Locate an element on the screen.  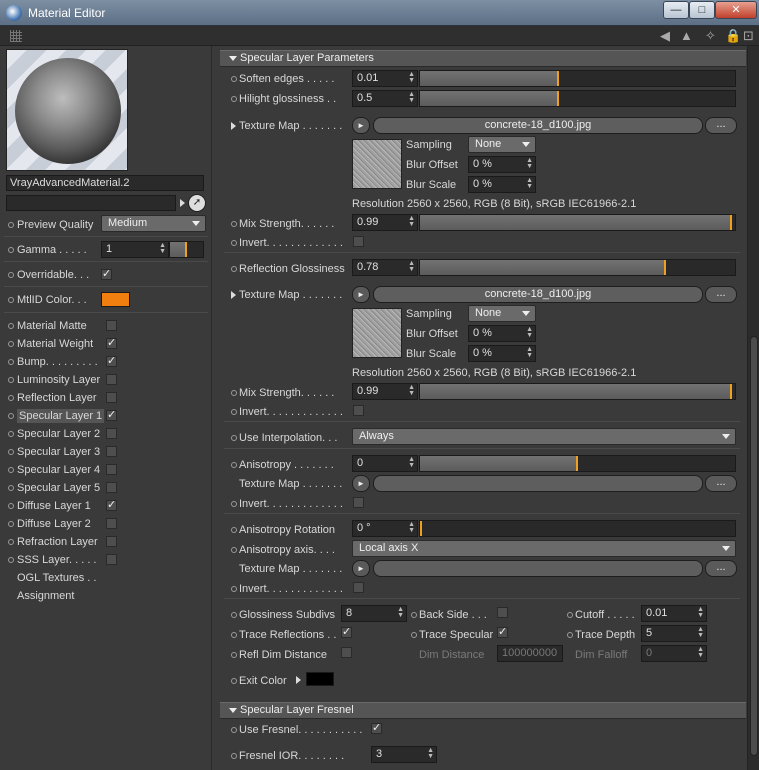
texture-map-3-arrow-button: ► is located at coordinates (361, 483).